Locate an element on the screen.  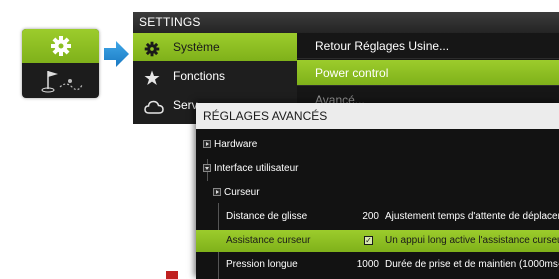
settings-app-tile is located at coordinates (60, 63).